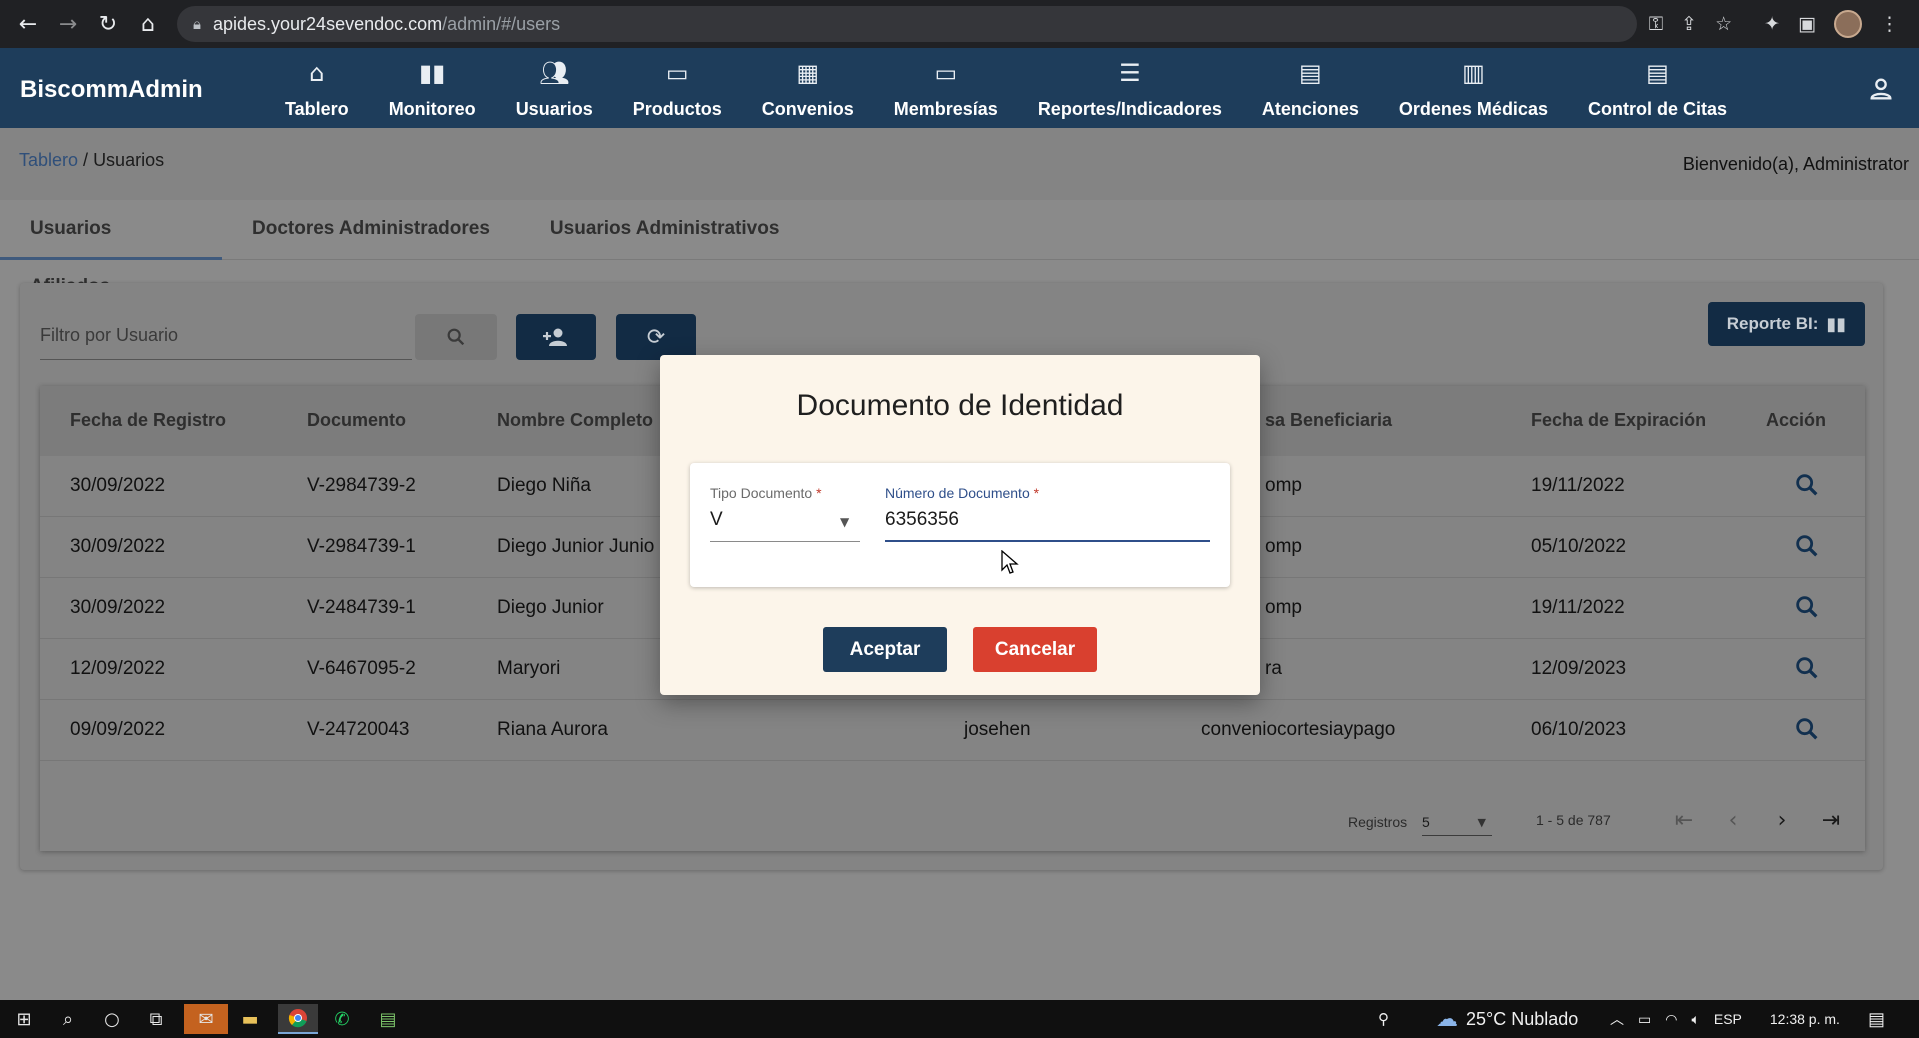  Describe the element at coordinates (148, 420) in the screenshot. I see `col-fecha-registro: Fecha de Registro` at that location.